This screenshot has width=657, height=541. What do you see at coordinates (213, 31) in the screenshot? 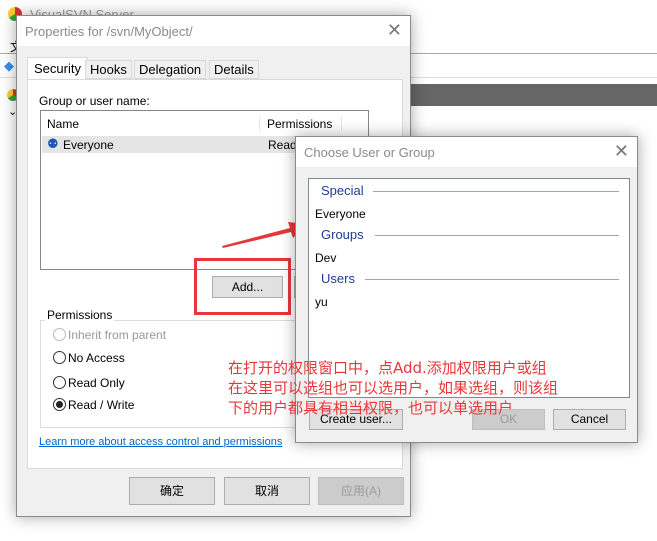
I see `title-bar: Properties for /svn/MyObject/ ✕` at bounding box center [213, 31].